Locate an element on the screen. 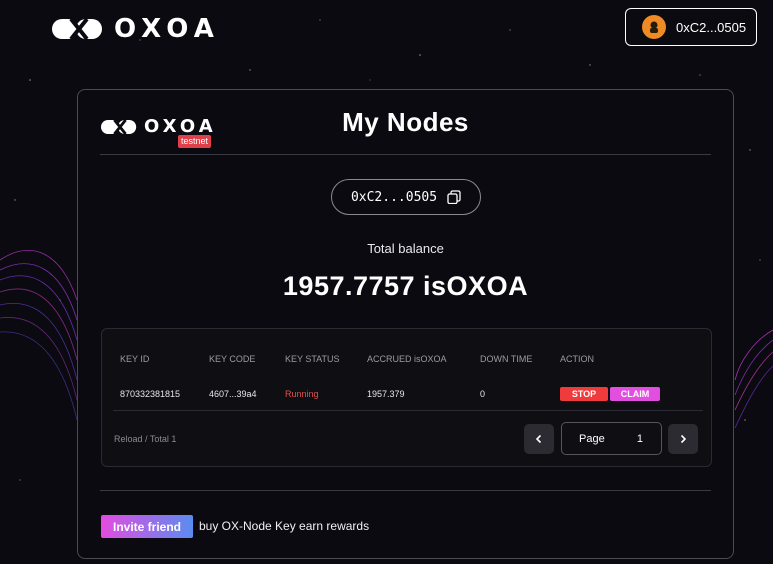  wallet-address: 0xC2...0505 is located at coordinates (711, 27).